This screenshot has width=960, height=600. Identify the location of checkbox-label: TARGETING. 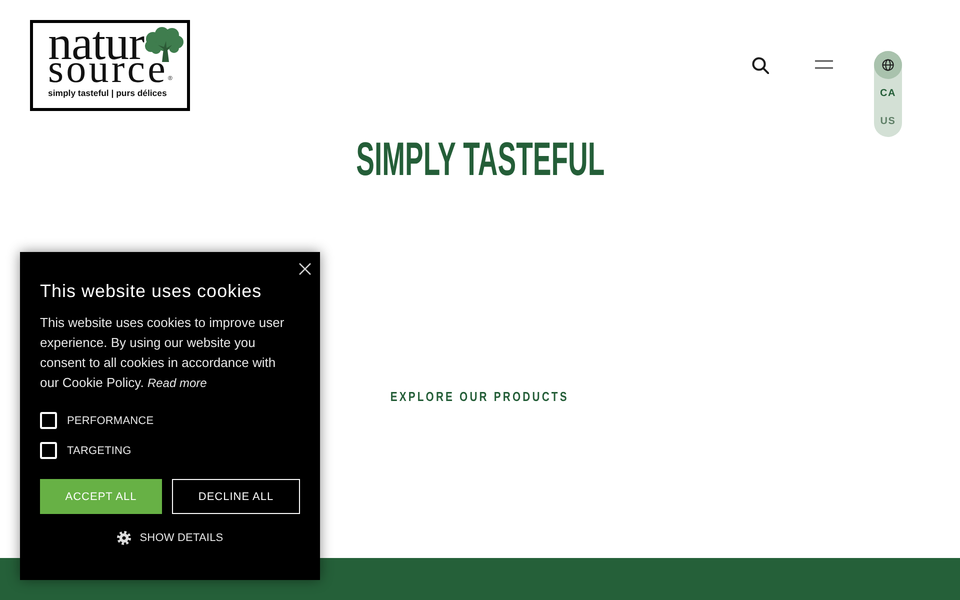
(99, 451).